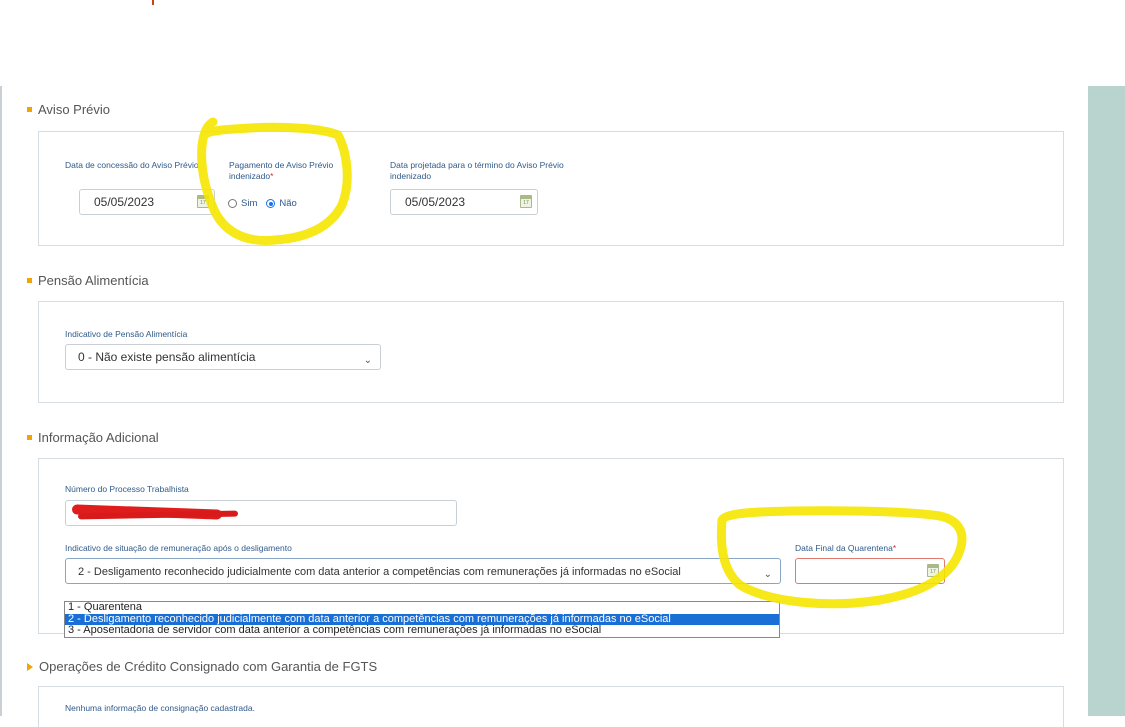 Image resolution: width=1125 pixels, height=727 pixels. Describe the element at coordinates (1106, 401) in the screenshot. I see `right-side-panel` at that location.